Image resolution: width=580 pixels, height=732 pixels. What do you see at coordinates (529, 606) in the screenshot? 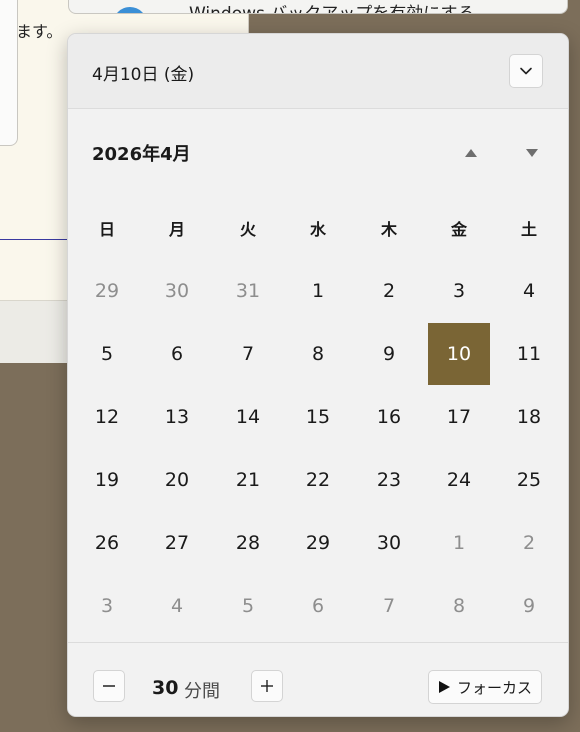
I see `calendar-day-adjacent-month: 9` at bounding box center [529, 606].